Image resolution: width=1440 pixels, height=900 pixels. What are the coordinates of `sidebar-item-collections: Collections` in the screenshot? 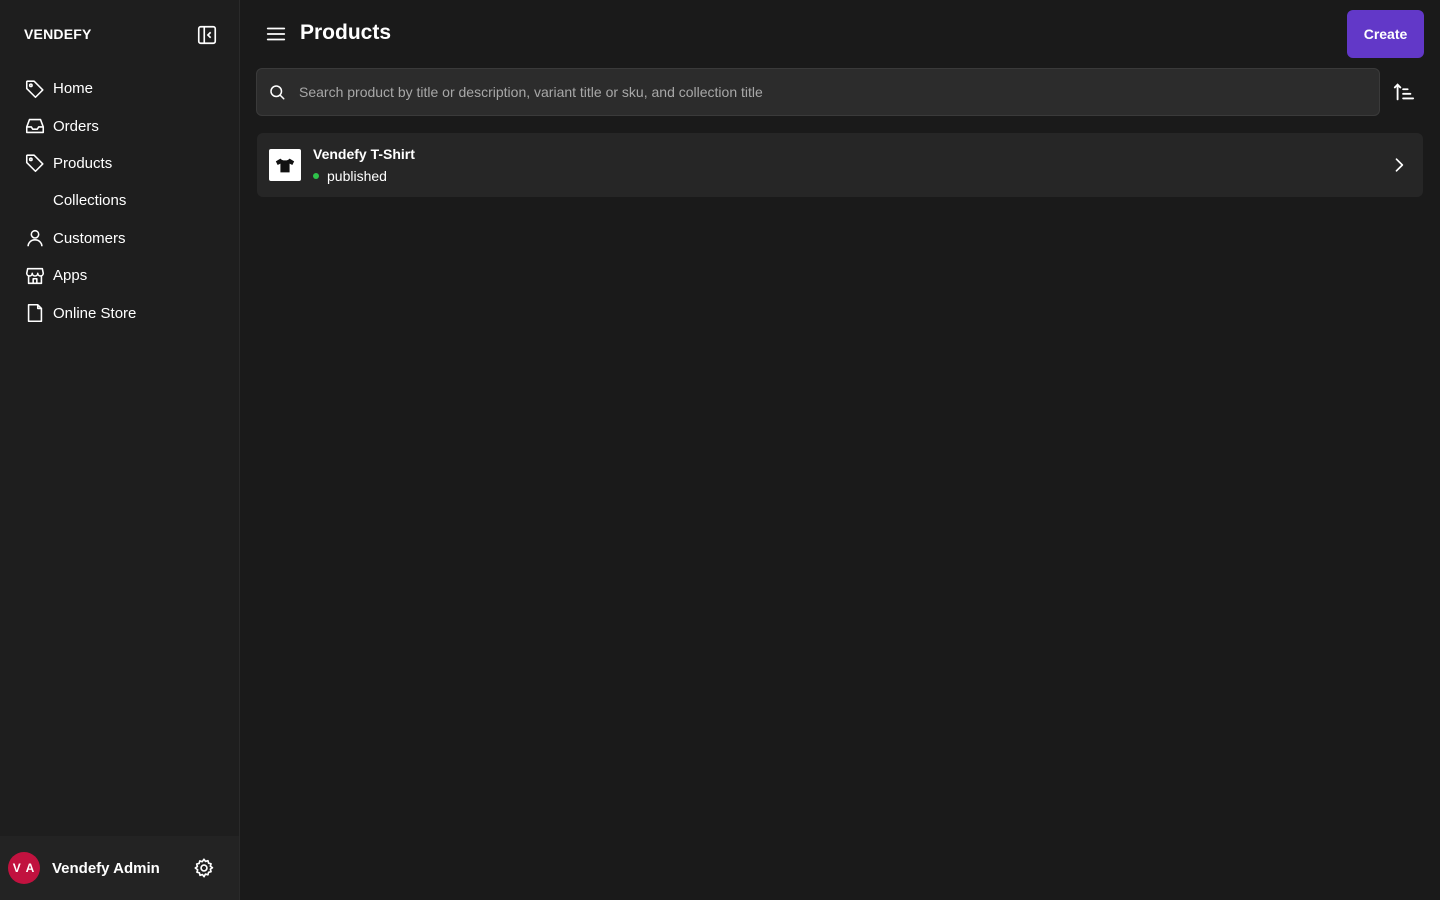 It's located at (119, 200).